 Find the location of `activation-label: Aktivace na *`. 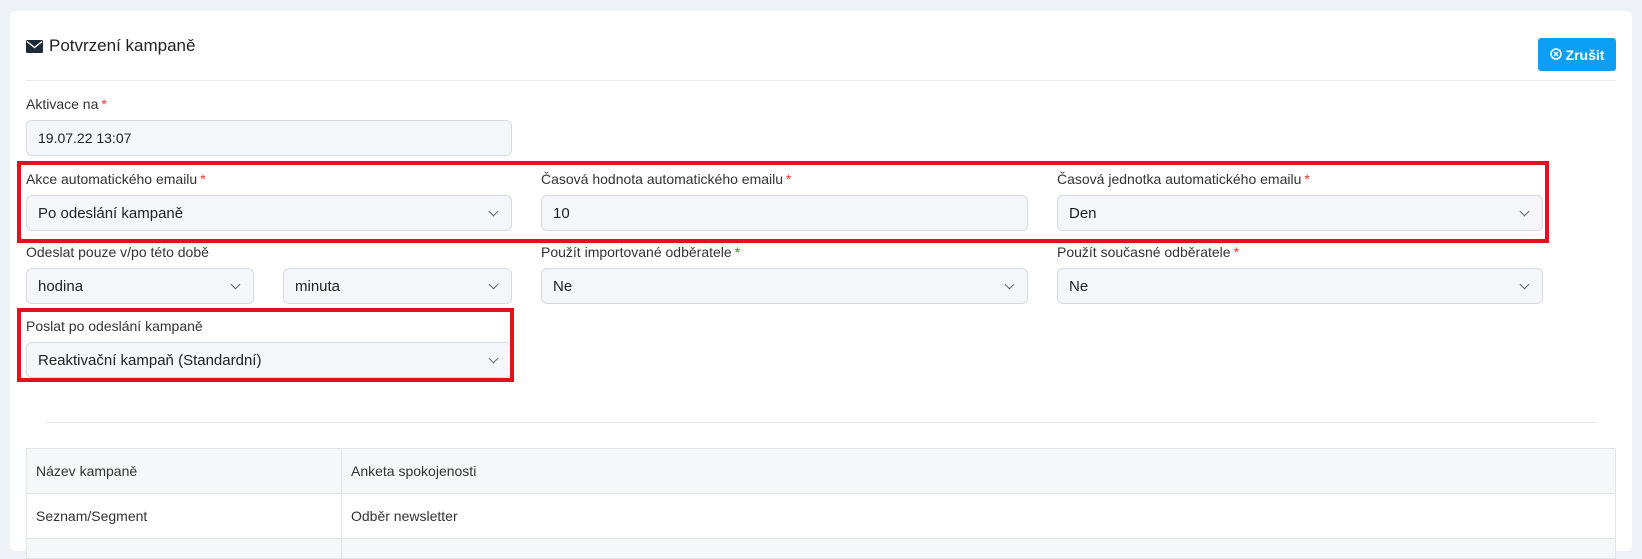

activation-label: Aktivace na * is located at coordinates (66, 104).